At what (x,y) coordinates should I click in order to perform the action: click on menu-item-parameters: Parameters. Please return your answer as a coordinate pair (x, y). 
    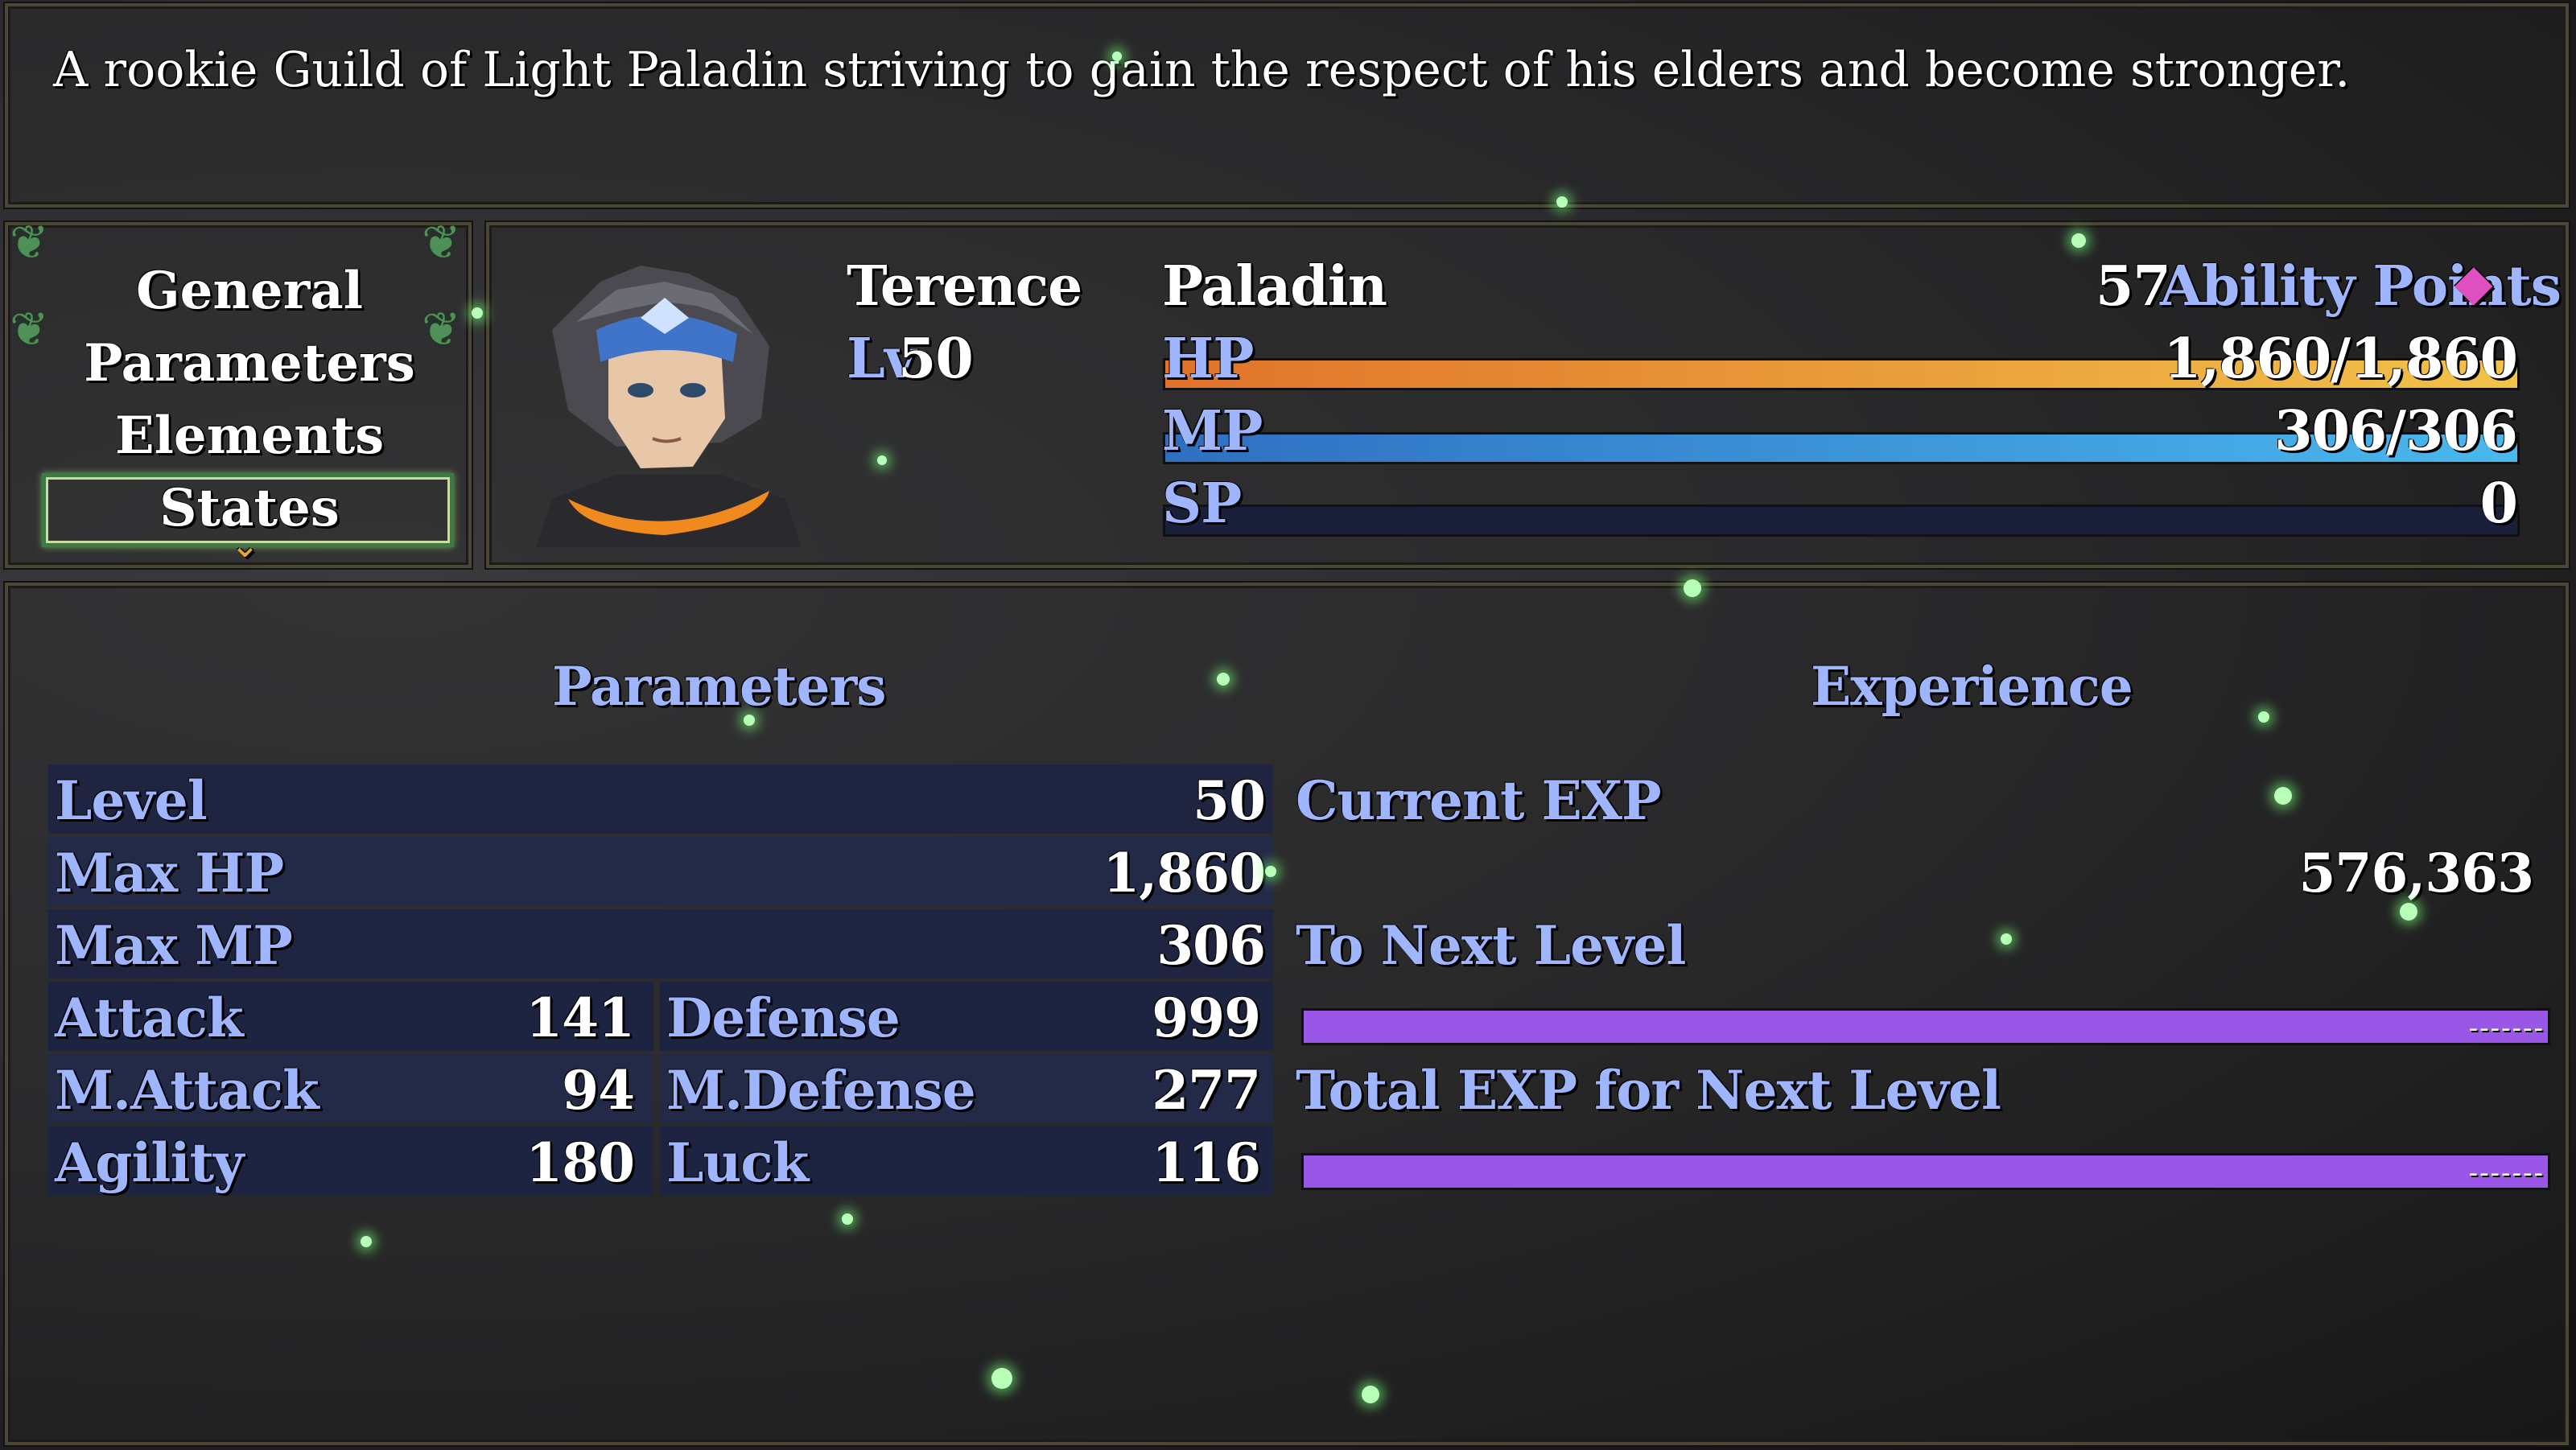
    Looking at the image, I should click on (249, 363).